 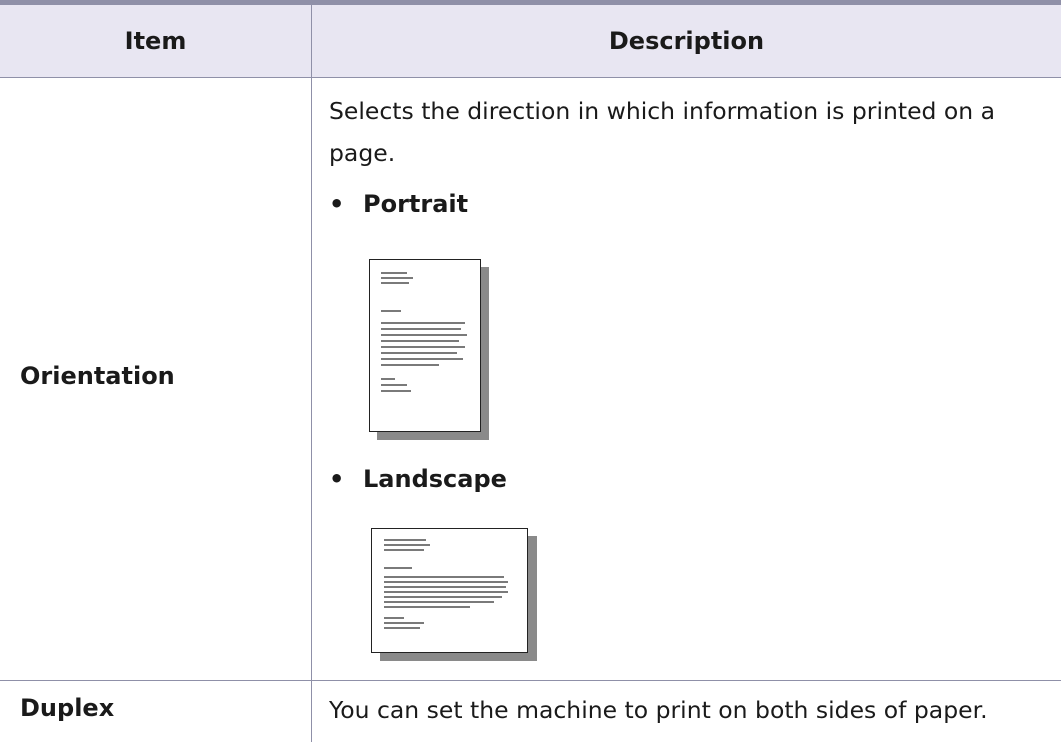 What do you see at coordinates (155, 41) in the screenshot?
I see `header-item: Item` at bounding box center [155, 41].